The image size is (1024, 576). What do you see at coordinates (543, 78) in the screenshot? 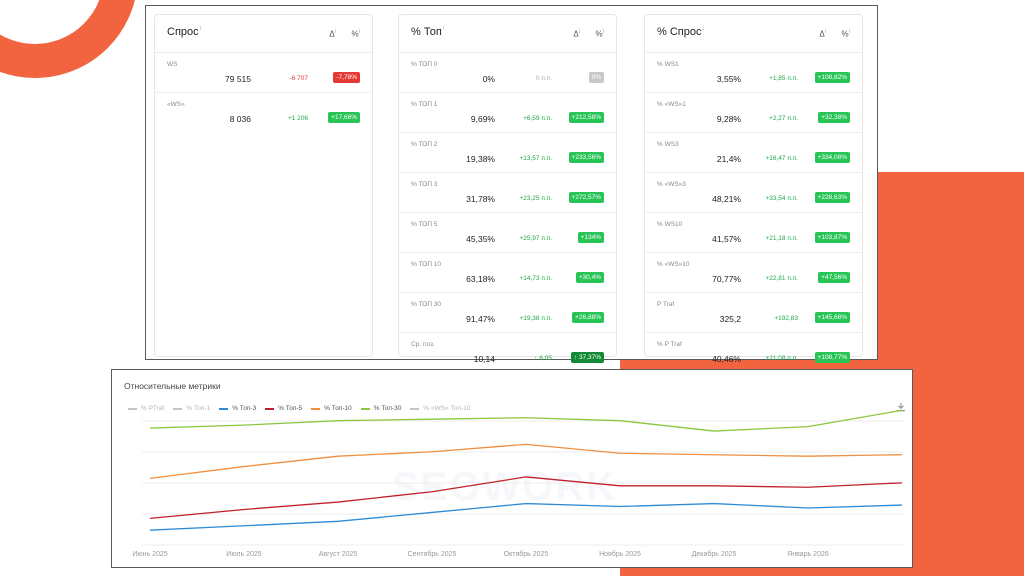
I see `metric-delta: 0 п.п.` at bounding box center [543, 78].